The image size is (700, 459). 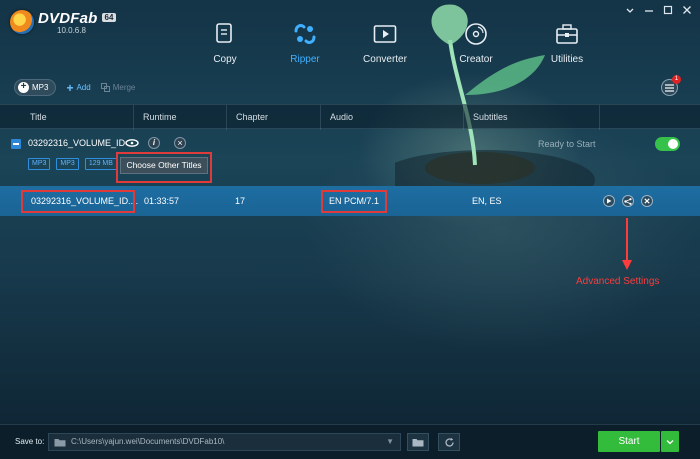 I want to click on row-audio: EN PCM/7.1, so click(x=354, y=201).